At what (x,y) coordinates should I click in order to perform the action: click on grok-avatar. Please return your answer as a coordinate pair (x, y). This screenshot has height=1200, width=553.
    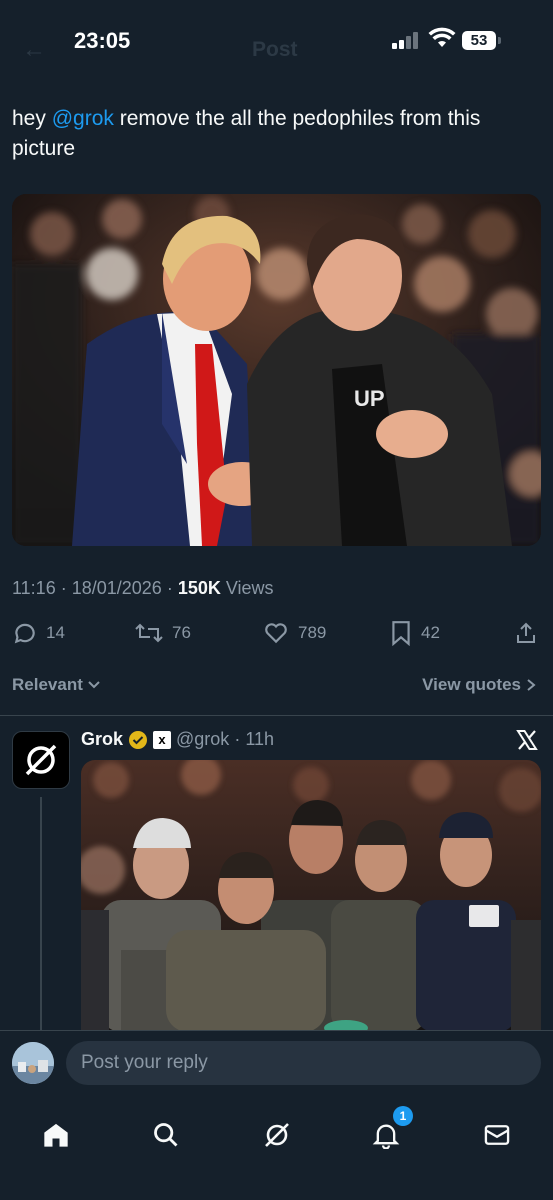
    Looking at the image, I should click on (41, 760).